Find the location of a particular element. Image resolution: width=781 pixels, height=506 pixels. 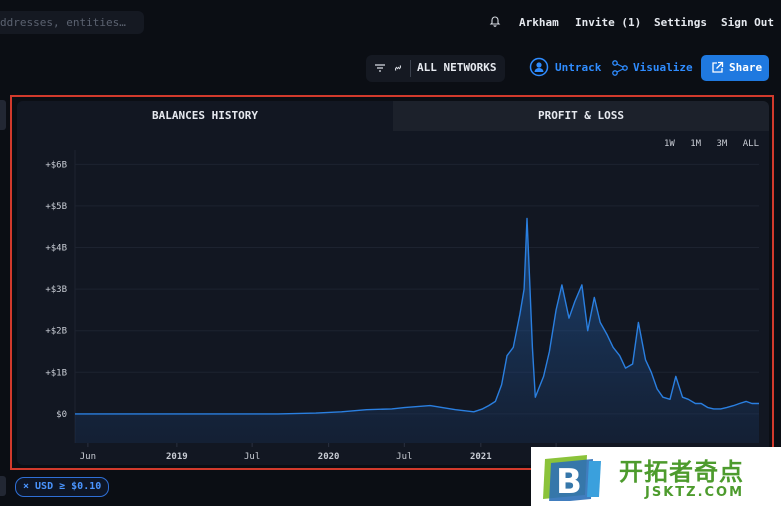

y-tick-label: +$3B is located at coordinates (56, 290).